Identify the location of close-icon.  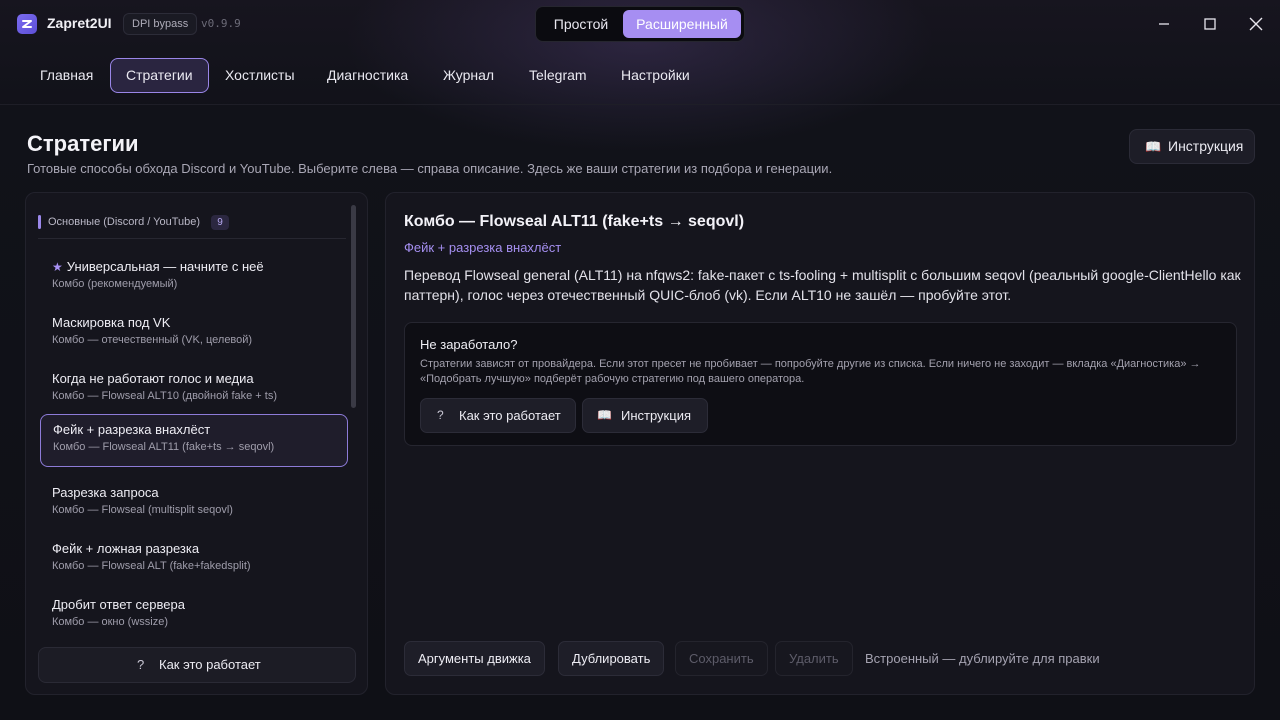
(1256, 24).